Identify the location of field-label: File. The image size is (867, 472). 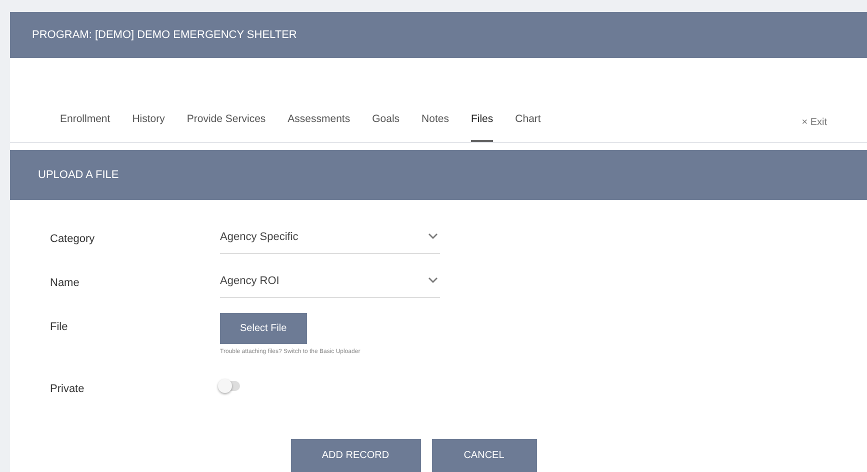
(59, 327).